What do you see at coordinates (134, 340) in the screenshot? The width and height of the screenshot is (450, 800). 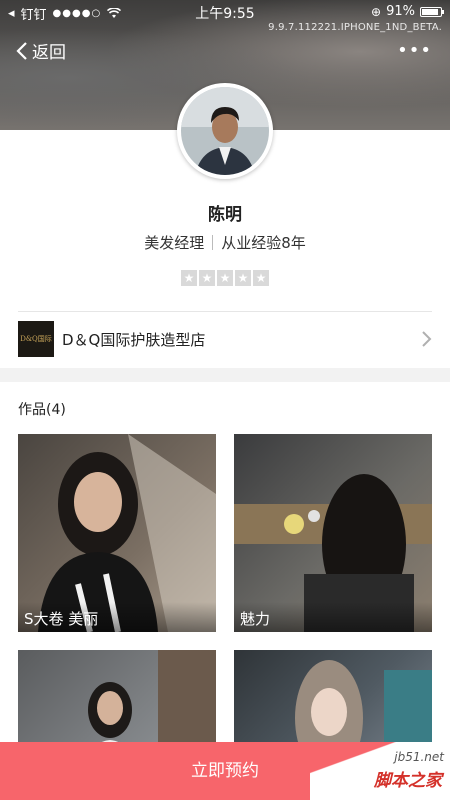 I see `store-name: D＆Q国际护肤造型店` at bounding box center [134, 340].